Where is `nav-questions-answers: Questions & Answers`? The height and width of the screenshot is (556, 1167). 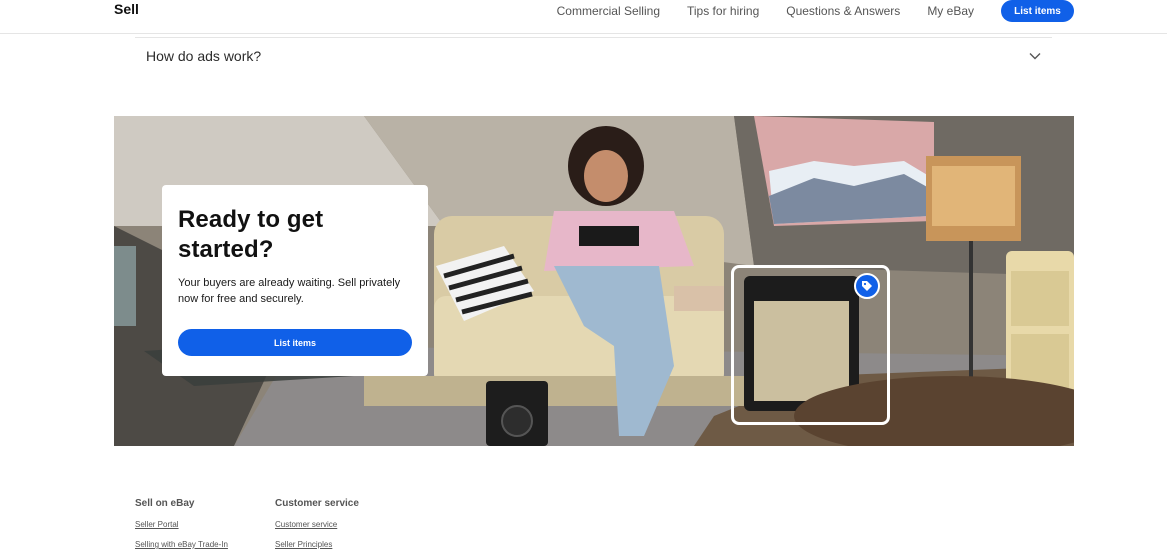
nav-questions-answers: Questions & Answers is located at coordinates (843, 11).